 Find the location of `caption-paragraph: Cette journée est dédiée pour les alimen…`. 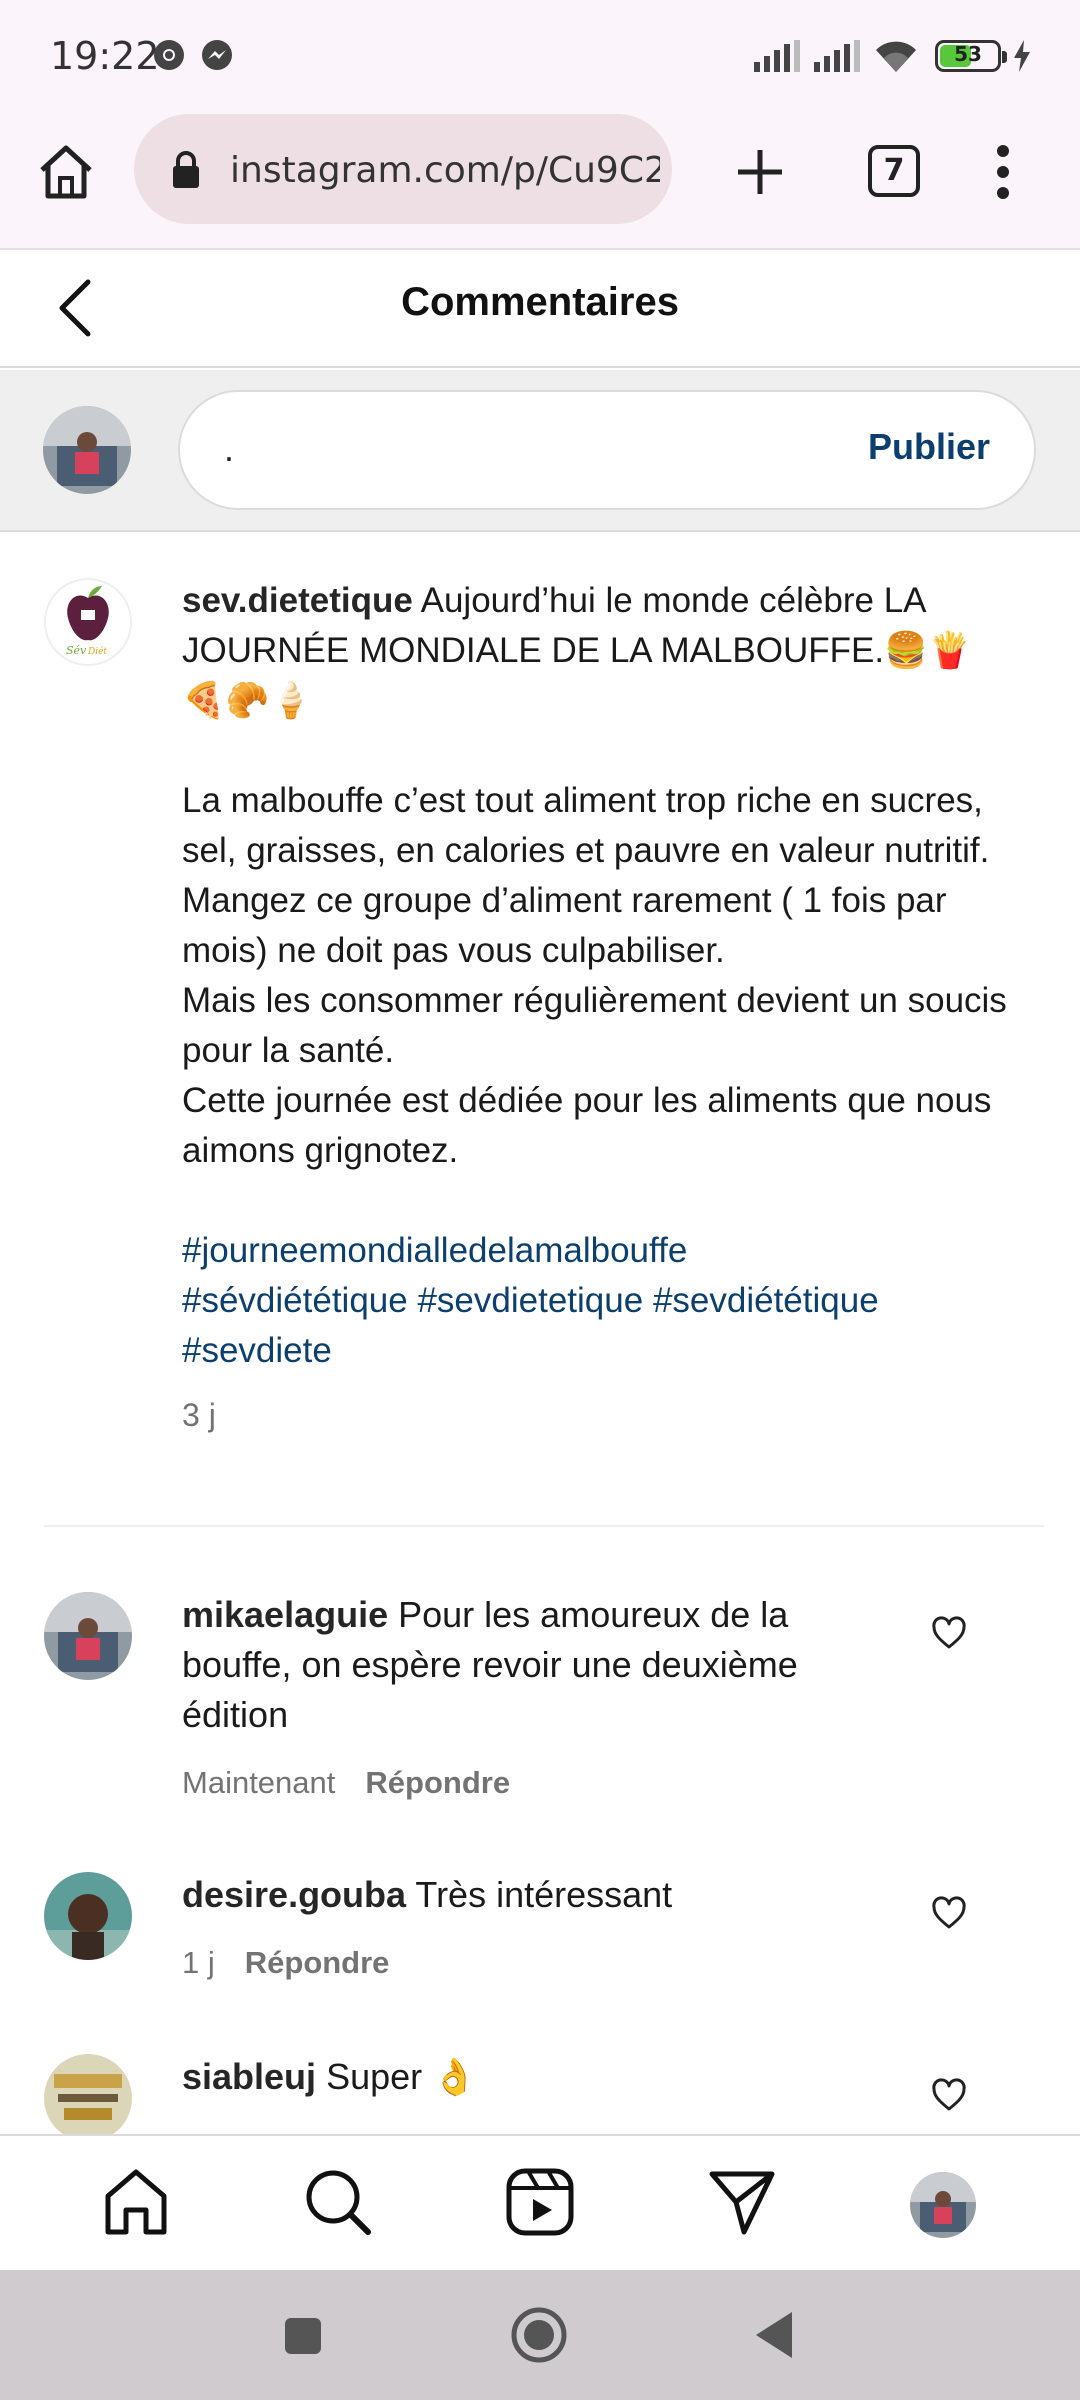

caption-paragraph: Cette journée est dédiée pour les alimen… is located at coordinates (587, 1125).